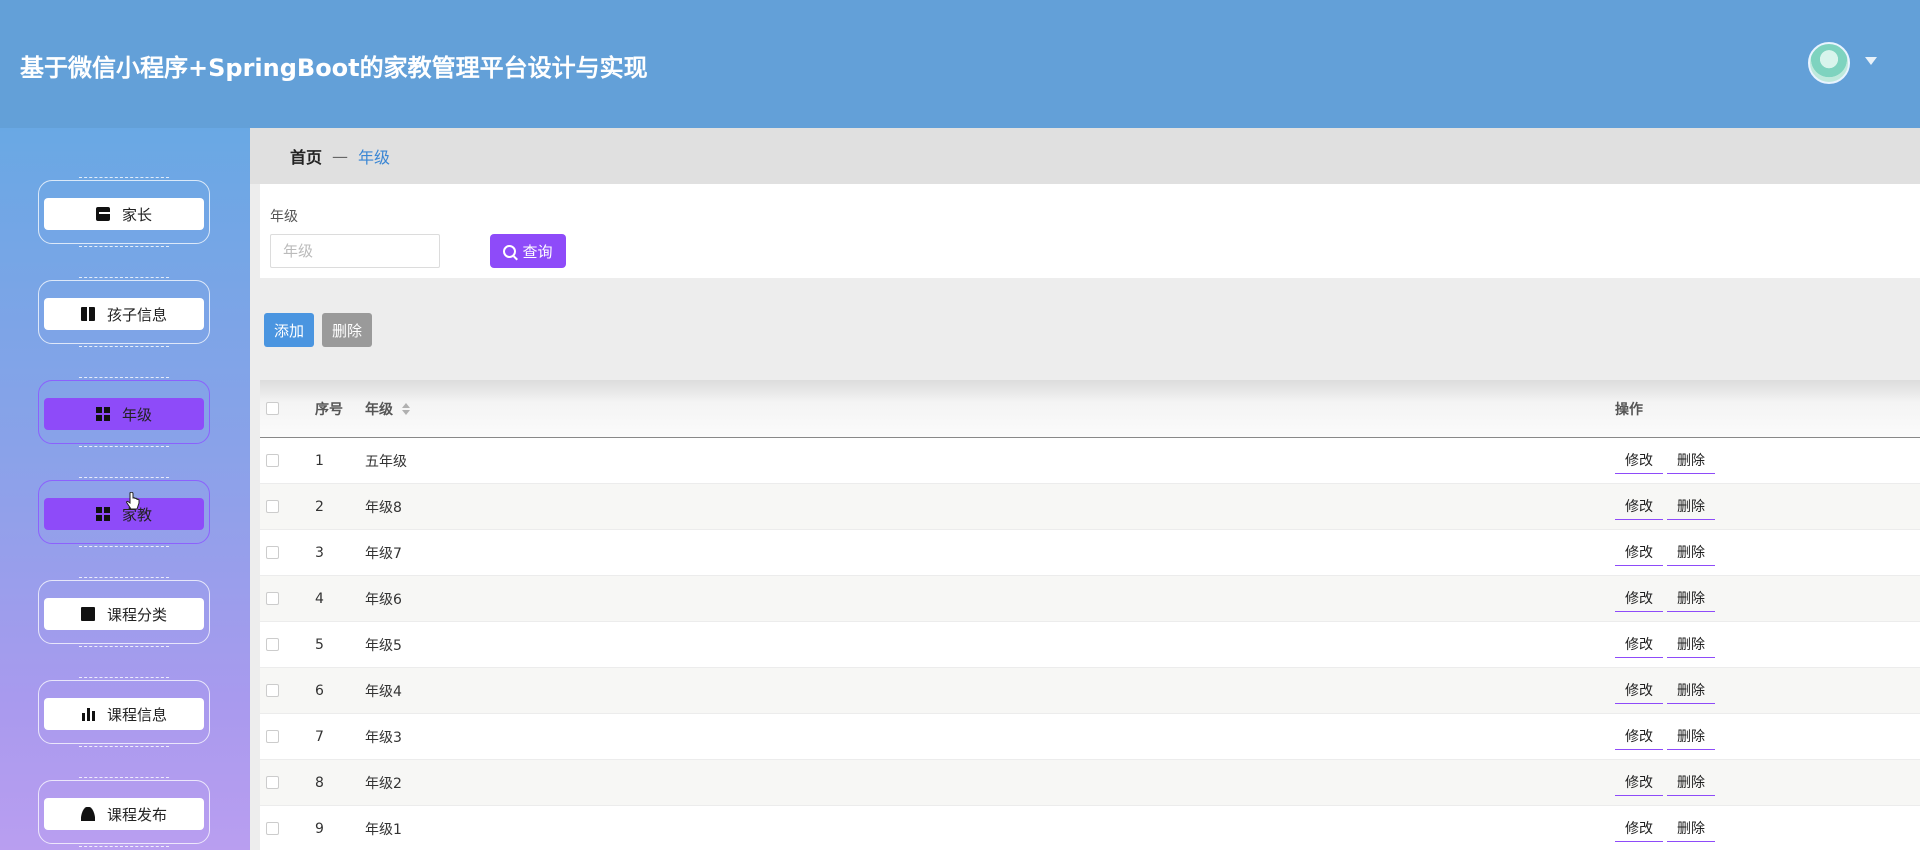  What do you see at coordinates (1090, 461) in the screenshot?
I see `table-row: 1 五年级 修改 删除` at bounding box center [1090, 461].